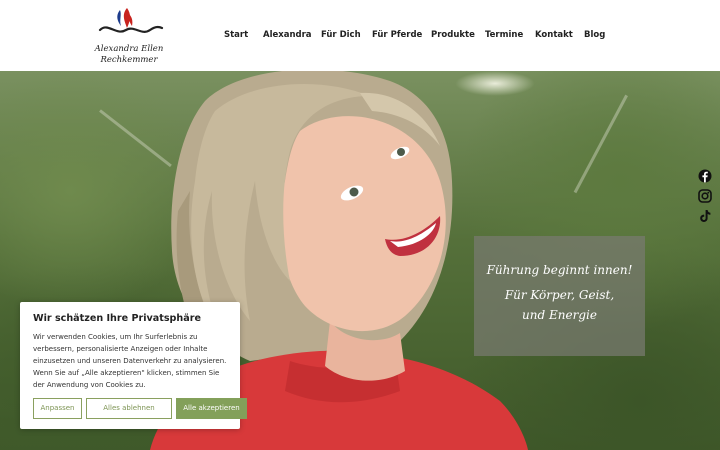 The height and width of the screenshot is (450, 720). What do you see at coordinates (129, 408) in the screenshot?
I see `reject-all-cookies-button: Alles ablehnen` at bounding box center [129, 408].